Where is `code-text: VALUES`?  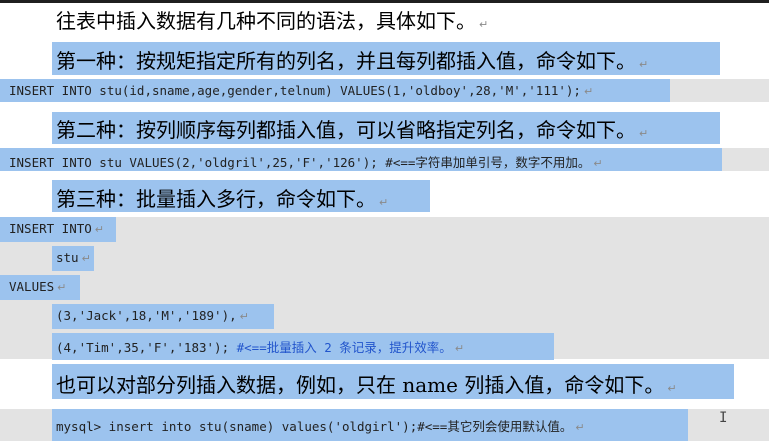
code-text: VALUES is located at coordinates (32, 286).